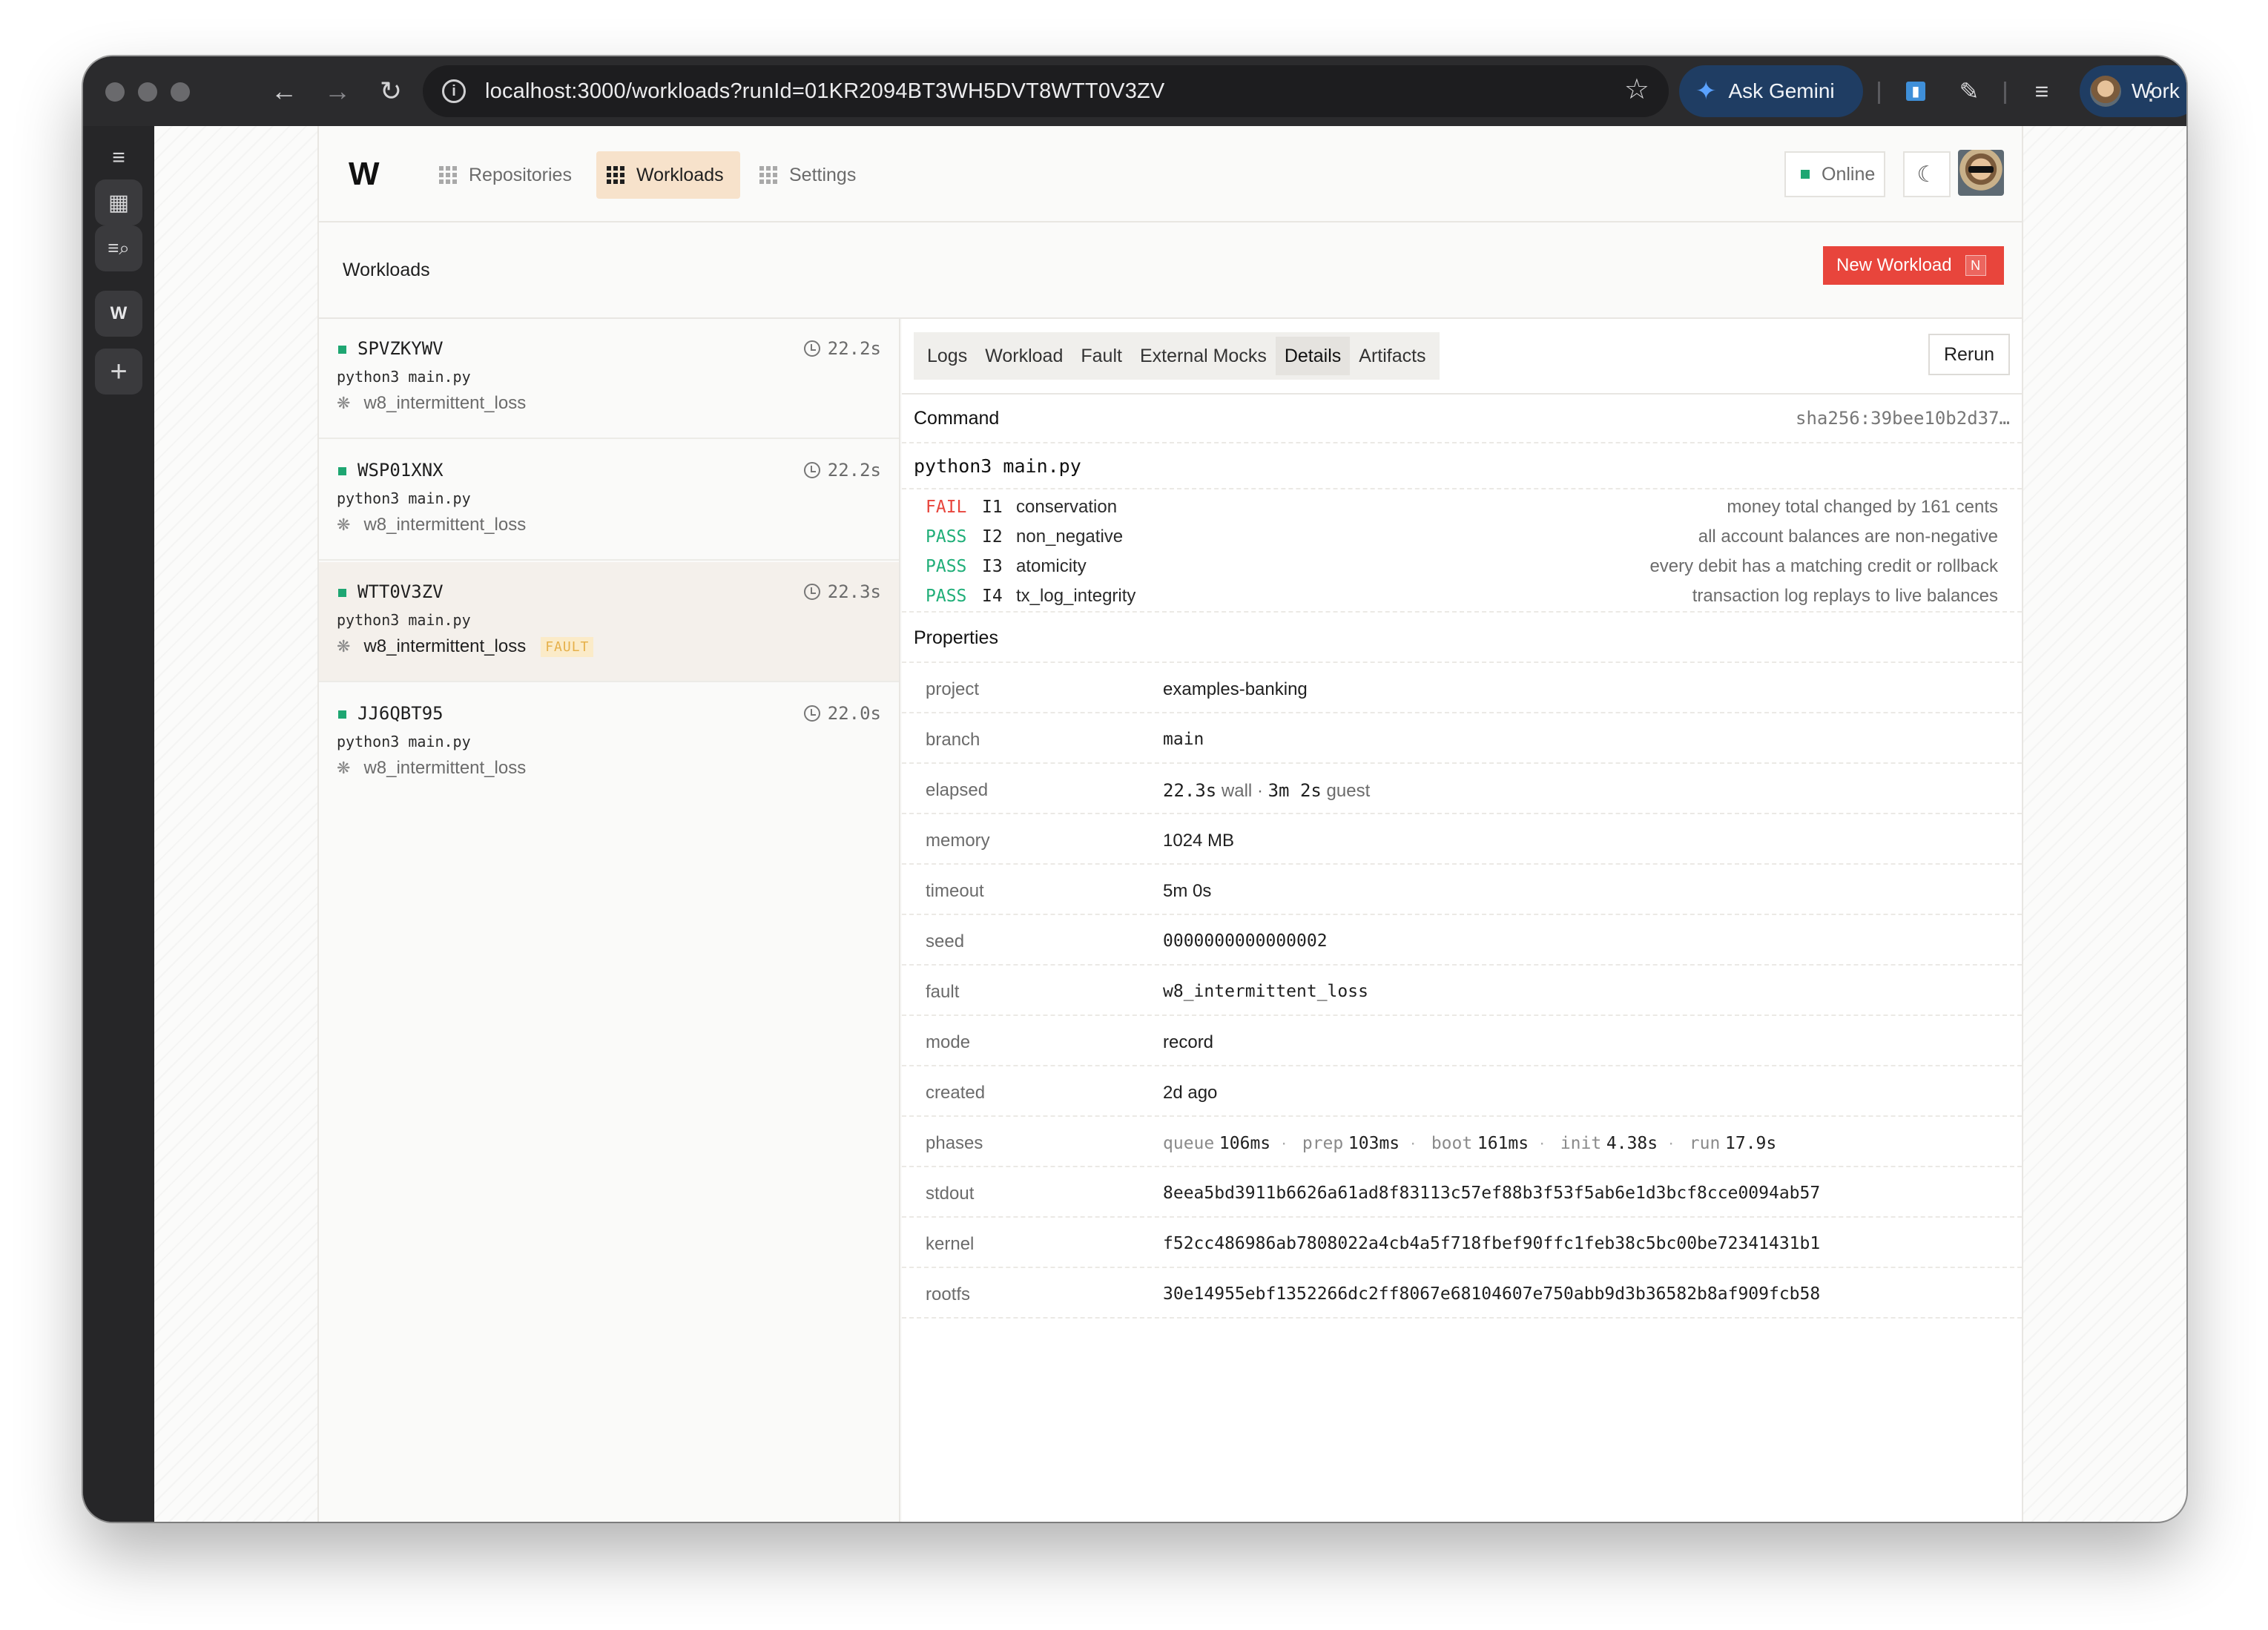 The width and height of the screenshot is (2268, 1630). What do you see at coordinates (454, 91) in the screenshot?
I see `site-info-icon: i` at bounding box center [454, 91].